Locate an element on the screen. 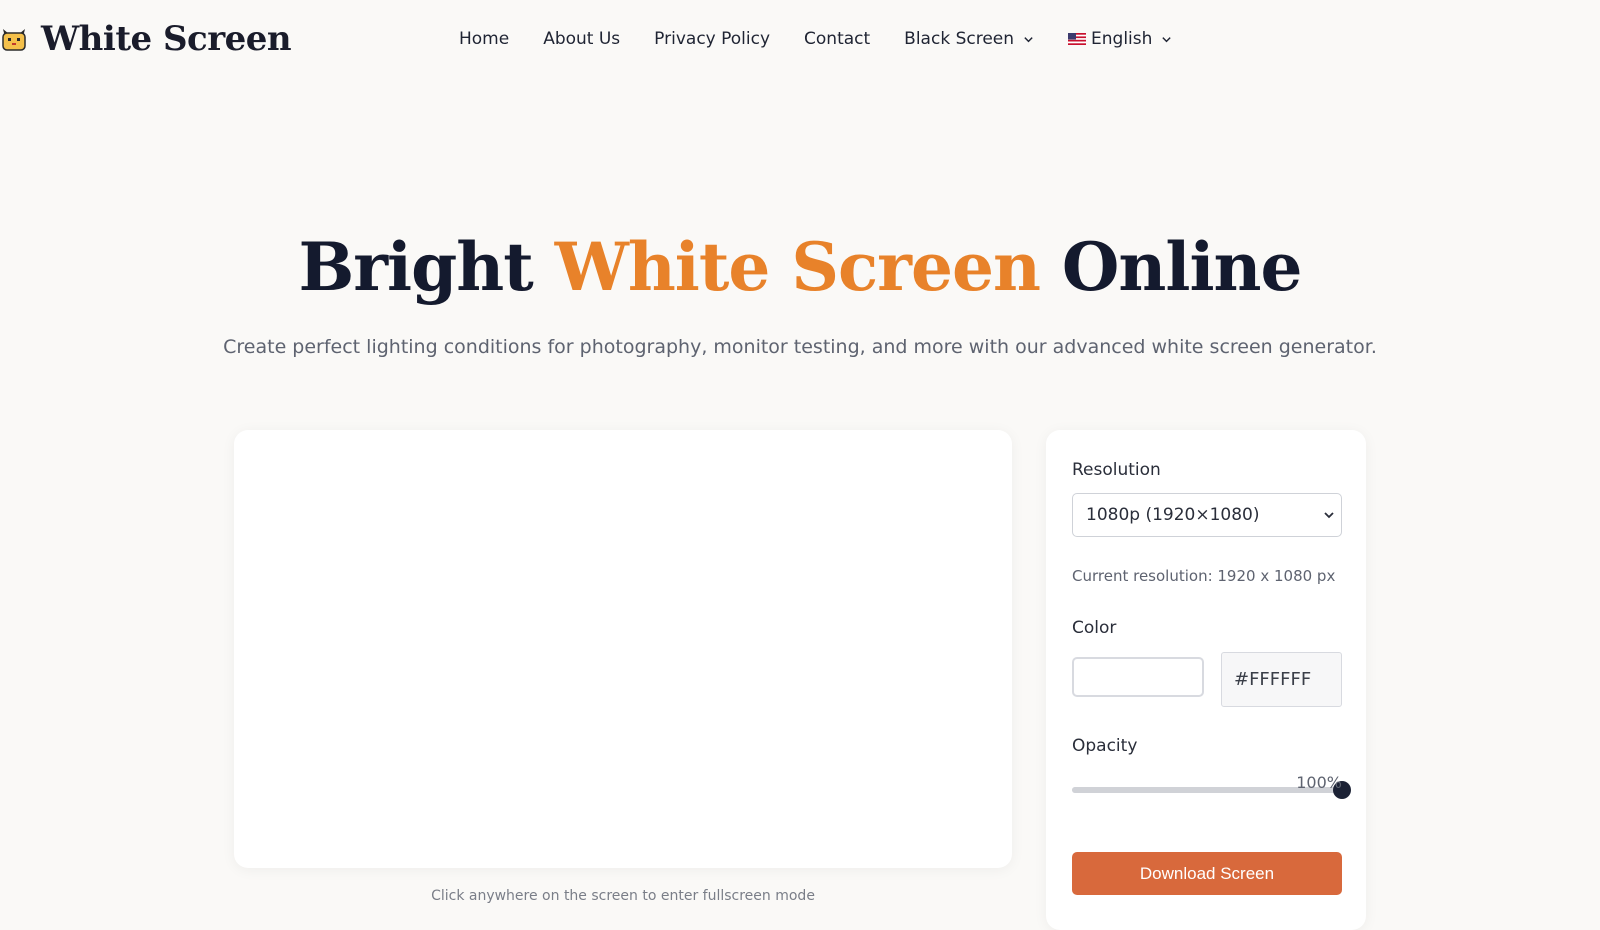  language-selector: English is located at coordinates (1120, 39).